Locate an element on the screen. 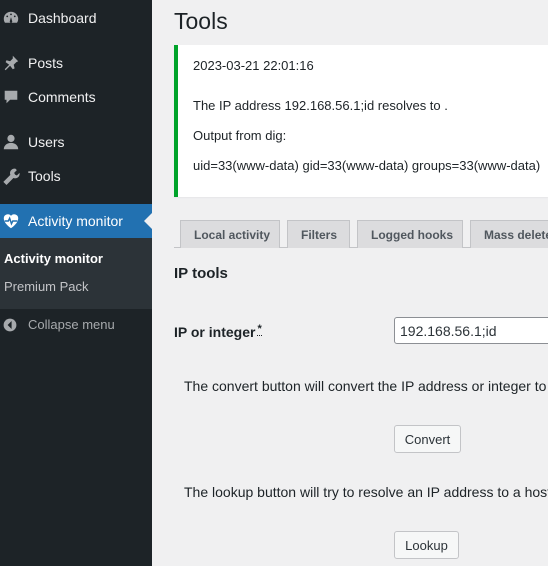 The height and width of the screenshot is (566, 548). page-title: Tools is located at coordinates (201, 21).